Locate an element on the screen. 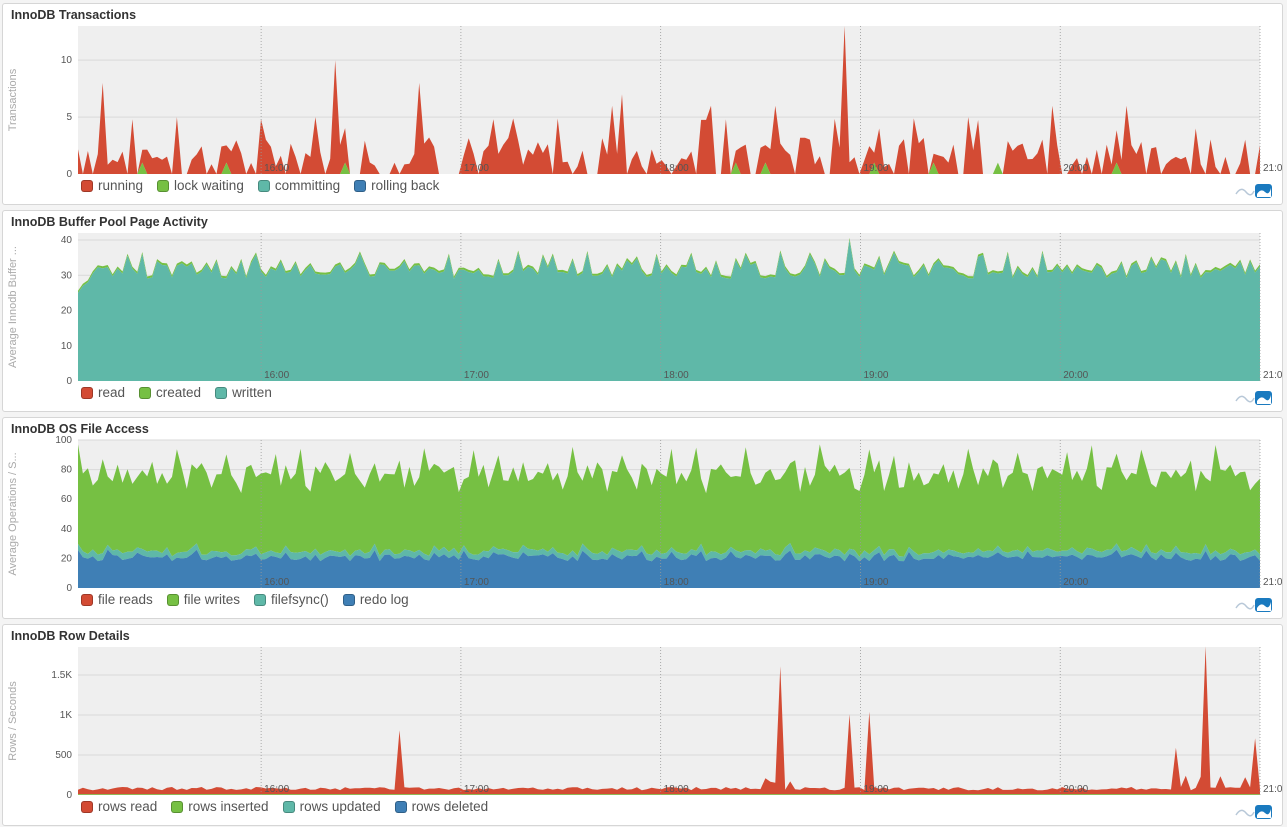 The width and height of the screenshot is (1287, 827). y-tick-label: 1K is located at coordinates (66, 715).